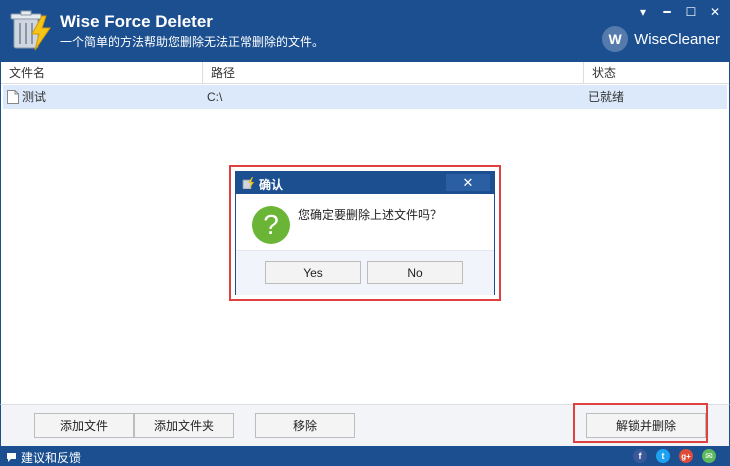  What do you see at coordinates (51, 458) in the screenshot?
I see `feedback-label: 建议和反馈` at bounding box center [51, 458].